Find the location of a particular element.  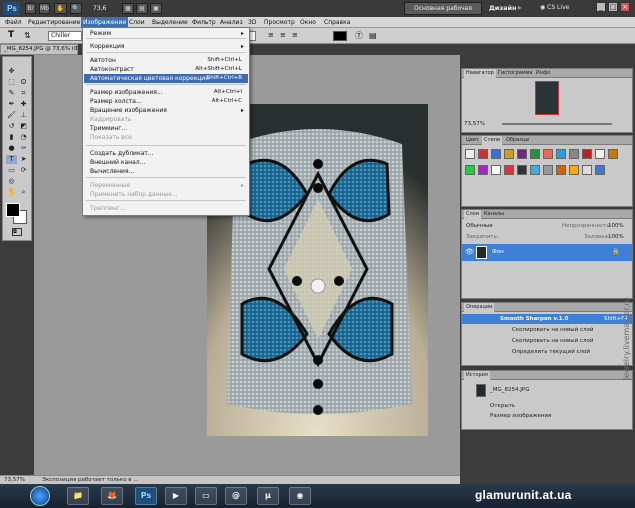

action-row-0: Smooth Sharpen v.1.0 Shift+F4 is located at coordinates (547, 319).